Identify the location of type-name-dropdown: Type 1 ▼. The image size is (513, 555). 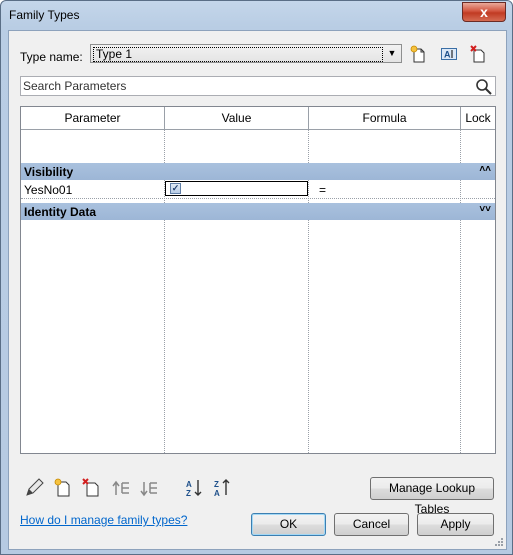
(246, 53).